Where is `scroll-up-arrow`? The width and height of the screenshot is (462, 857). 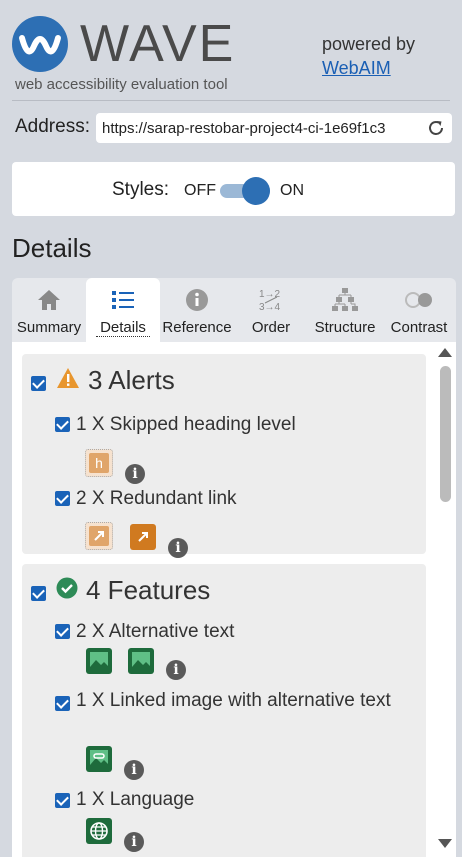 scroll-up-arrow is located at coordinates (445, 352).